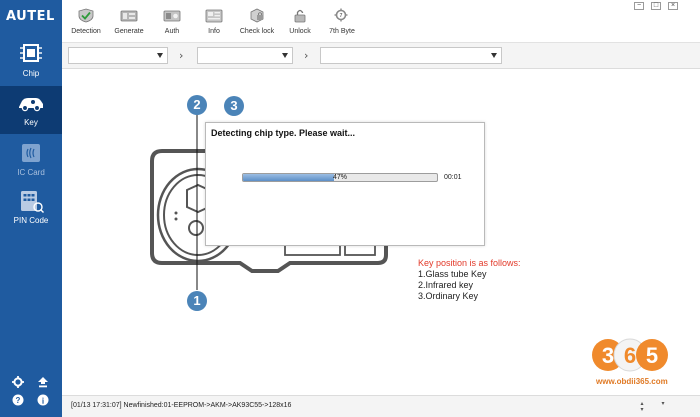 The width and height of the screenshot is (700, 417). I want to click on toolbar-label: 7th Byte, so click(342, 31).